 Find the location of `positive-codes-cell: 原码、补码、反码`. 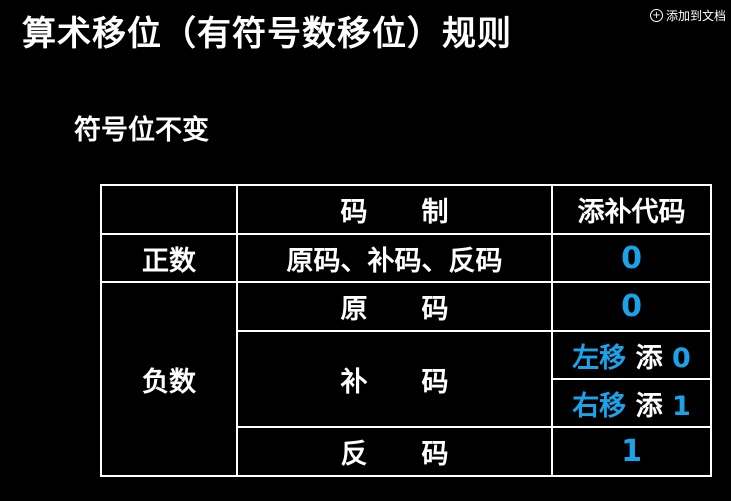

positive-codes-cell: 原码、补码、反码 is located at coordinates (394, 258).